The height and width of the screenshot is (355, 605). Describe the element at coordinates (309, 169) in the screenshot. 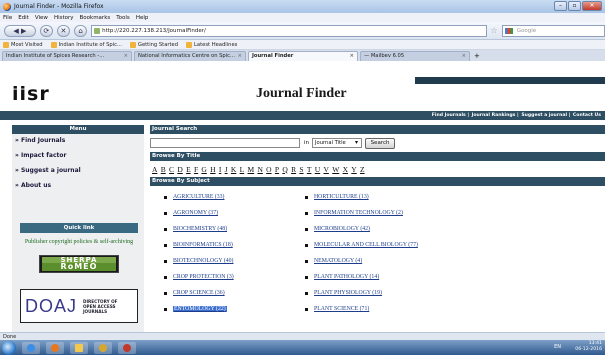

I see `letter-link-t: T` at that location.